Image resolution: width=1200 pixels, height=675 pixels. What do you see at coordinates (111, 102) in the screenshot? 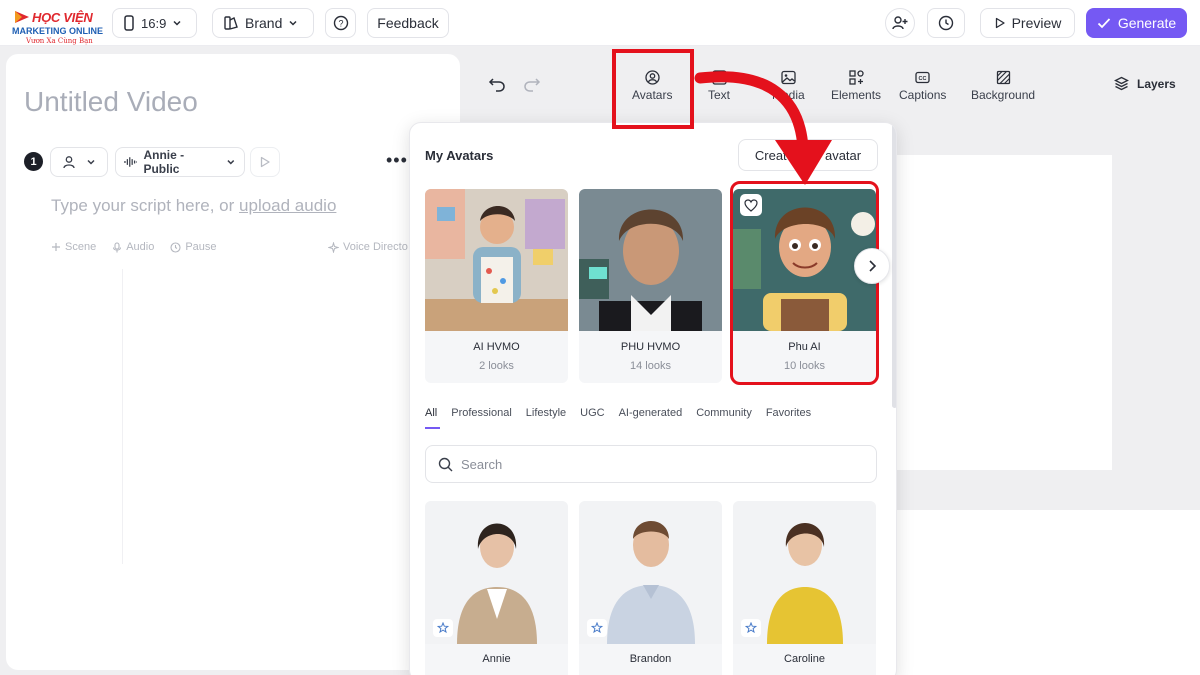
I see `video-title: Untitled Video` at bounding box center [111, 102].